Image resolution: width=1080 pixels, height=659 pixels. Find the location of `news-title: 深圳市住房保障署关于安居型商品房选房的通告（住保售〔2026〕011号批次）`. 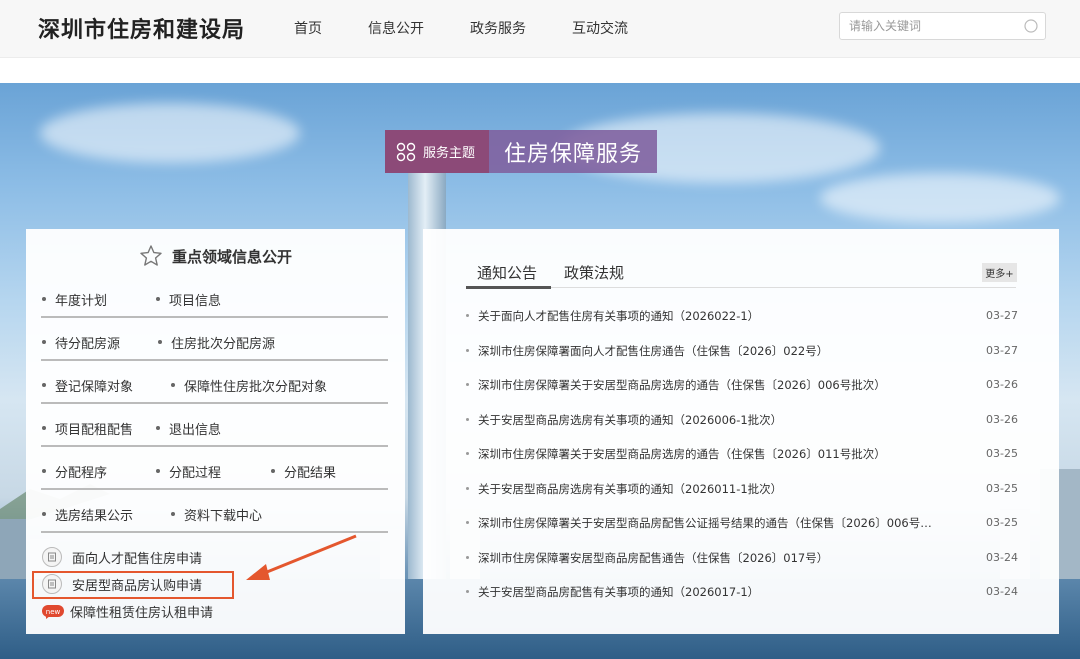

news-title: 深圳市住房保障署关于安居型商品房选房的通告（住保售〔2026〕011号批次） is located at coordinates (682, 454).